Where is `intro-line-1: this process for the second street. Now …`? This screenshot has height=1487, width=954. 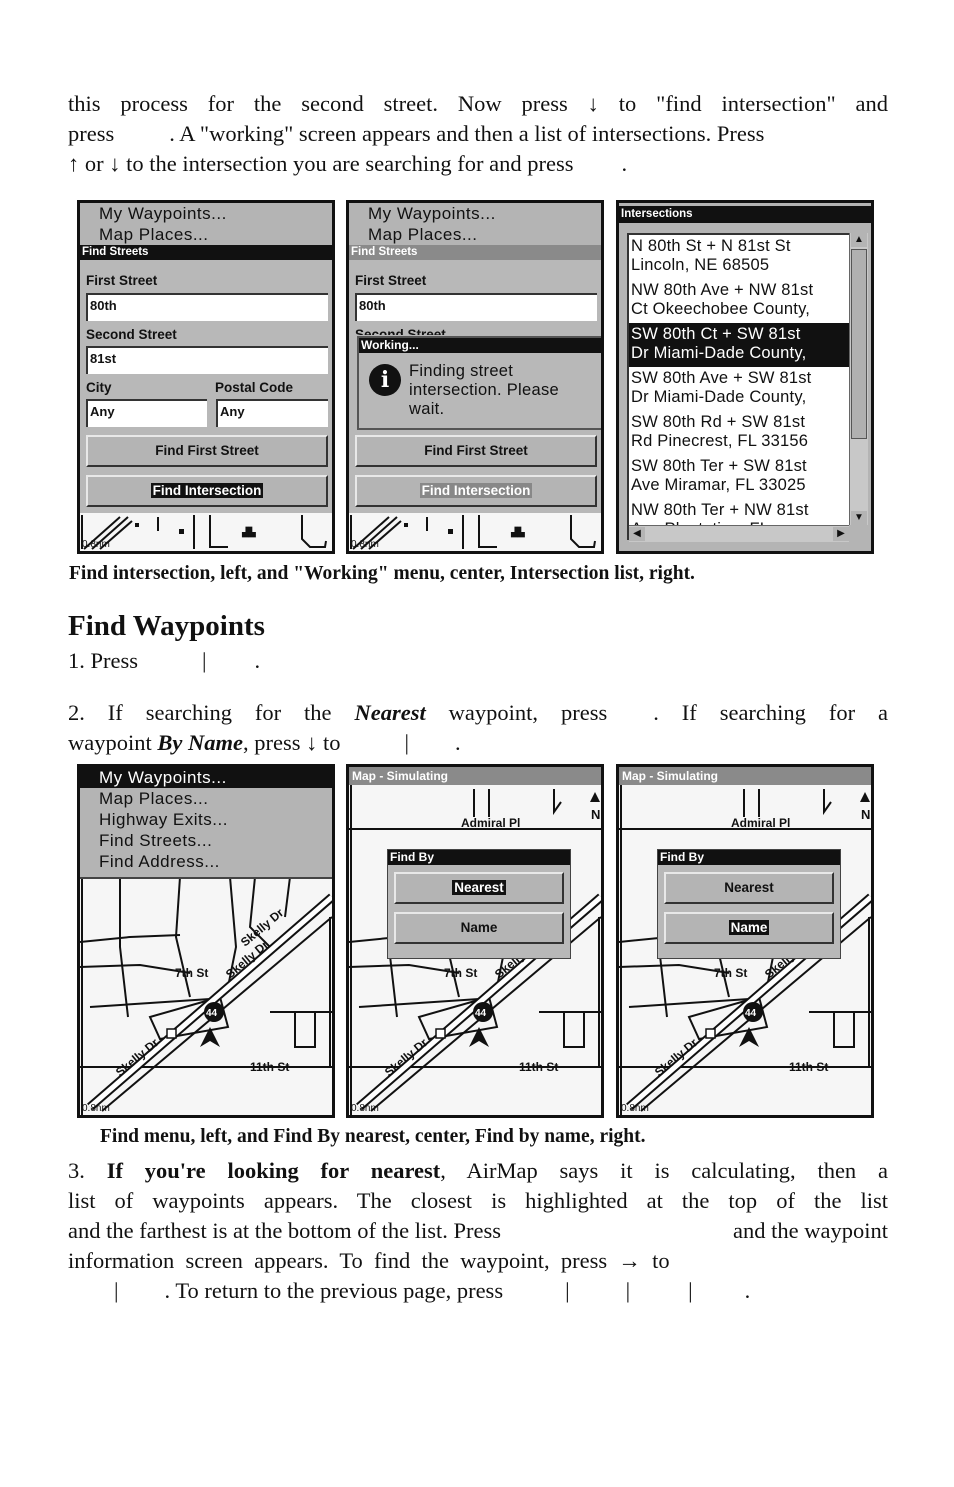
intro-line-1: this process for the second street. Now … is located at coordinates (478, 103).